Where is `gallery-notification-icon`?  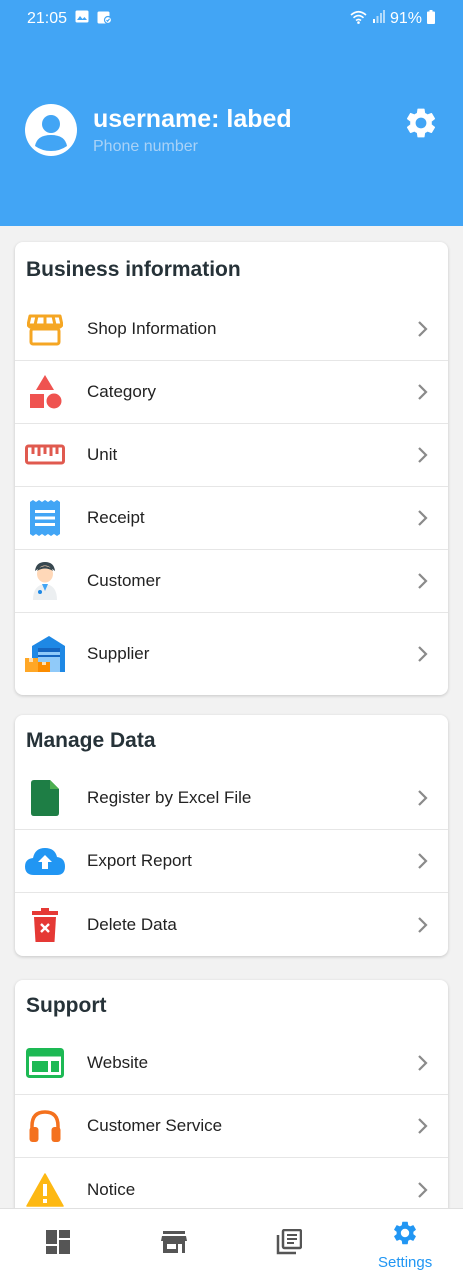 gallery-notification-icon is located at coordinates (82, 19).